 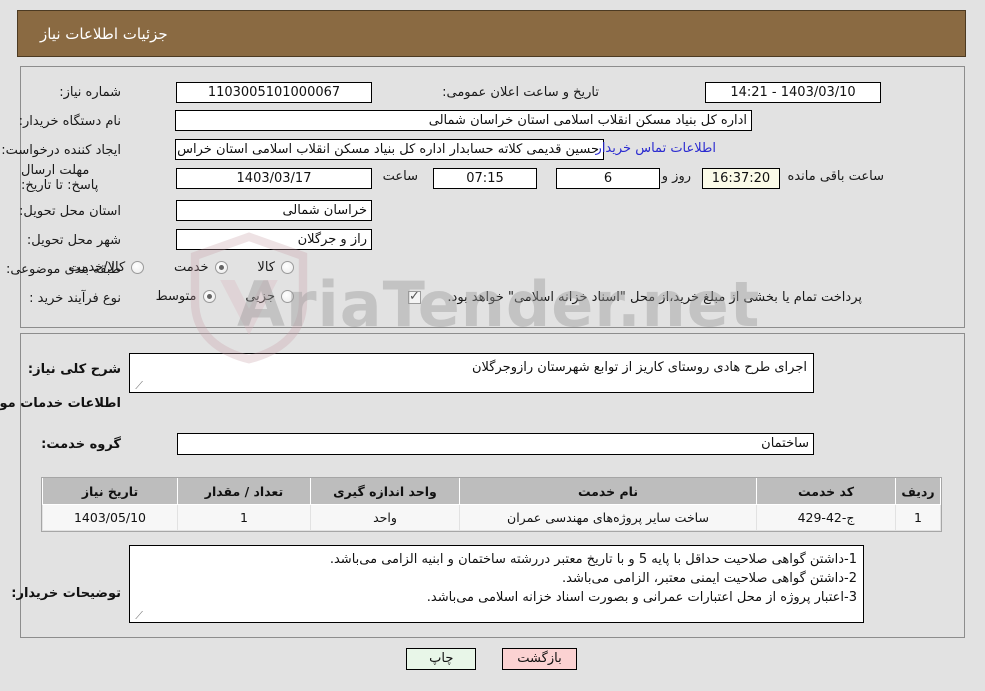 What do you see at coordinates (486, 178) in the screenshot?
I see `deadline-time-value: 07:15` at bounding box center [486, 178].